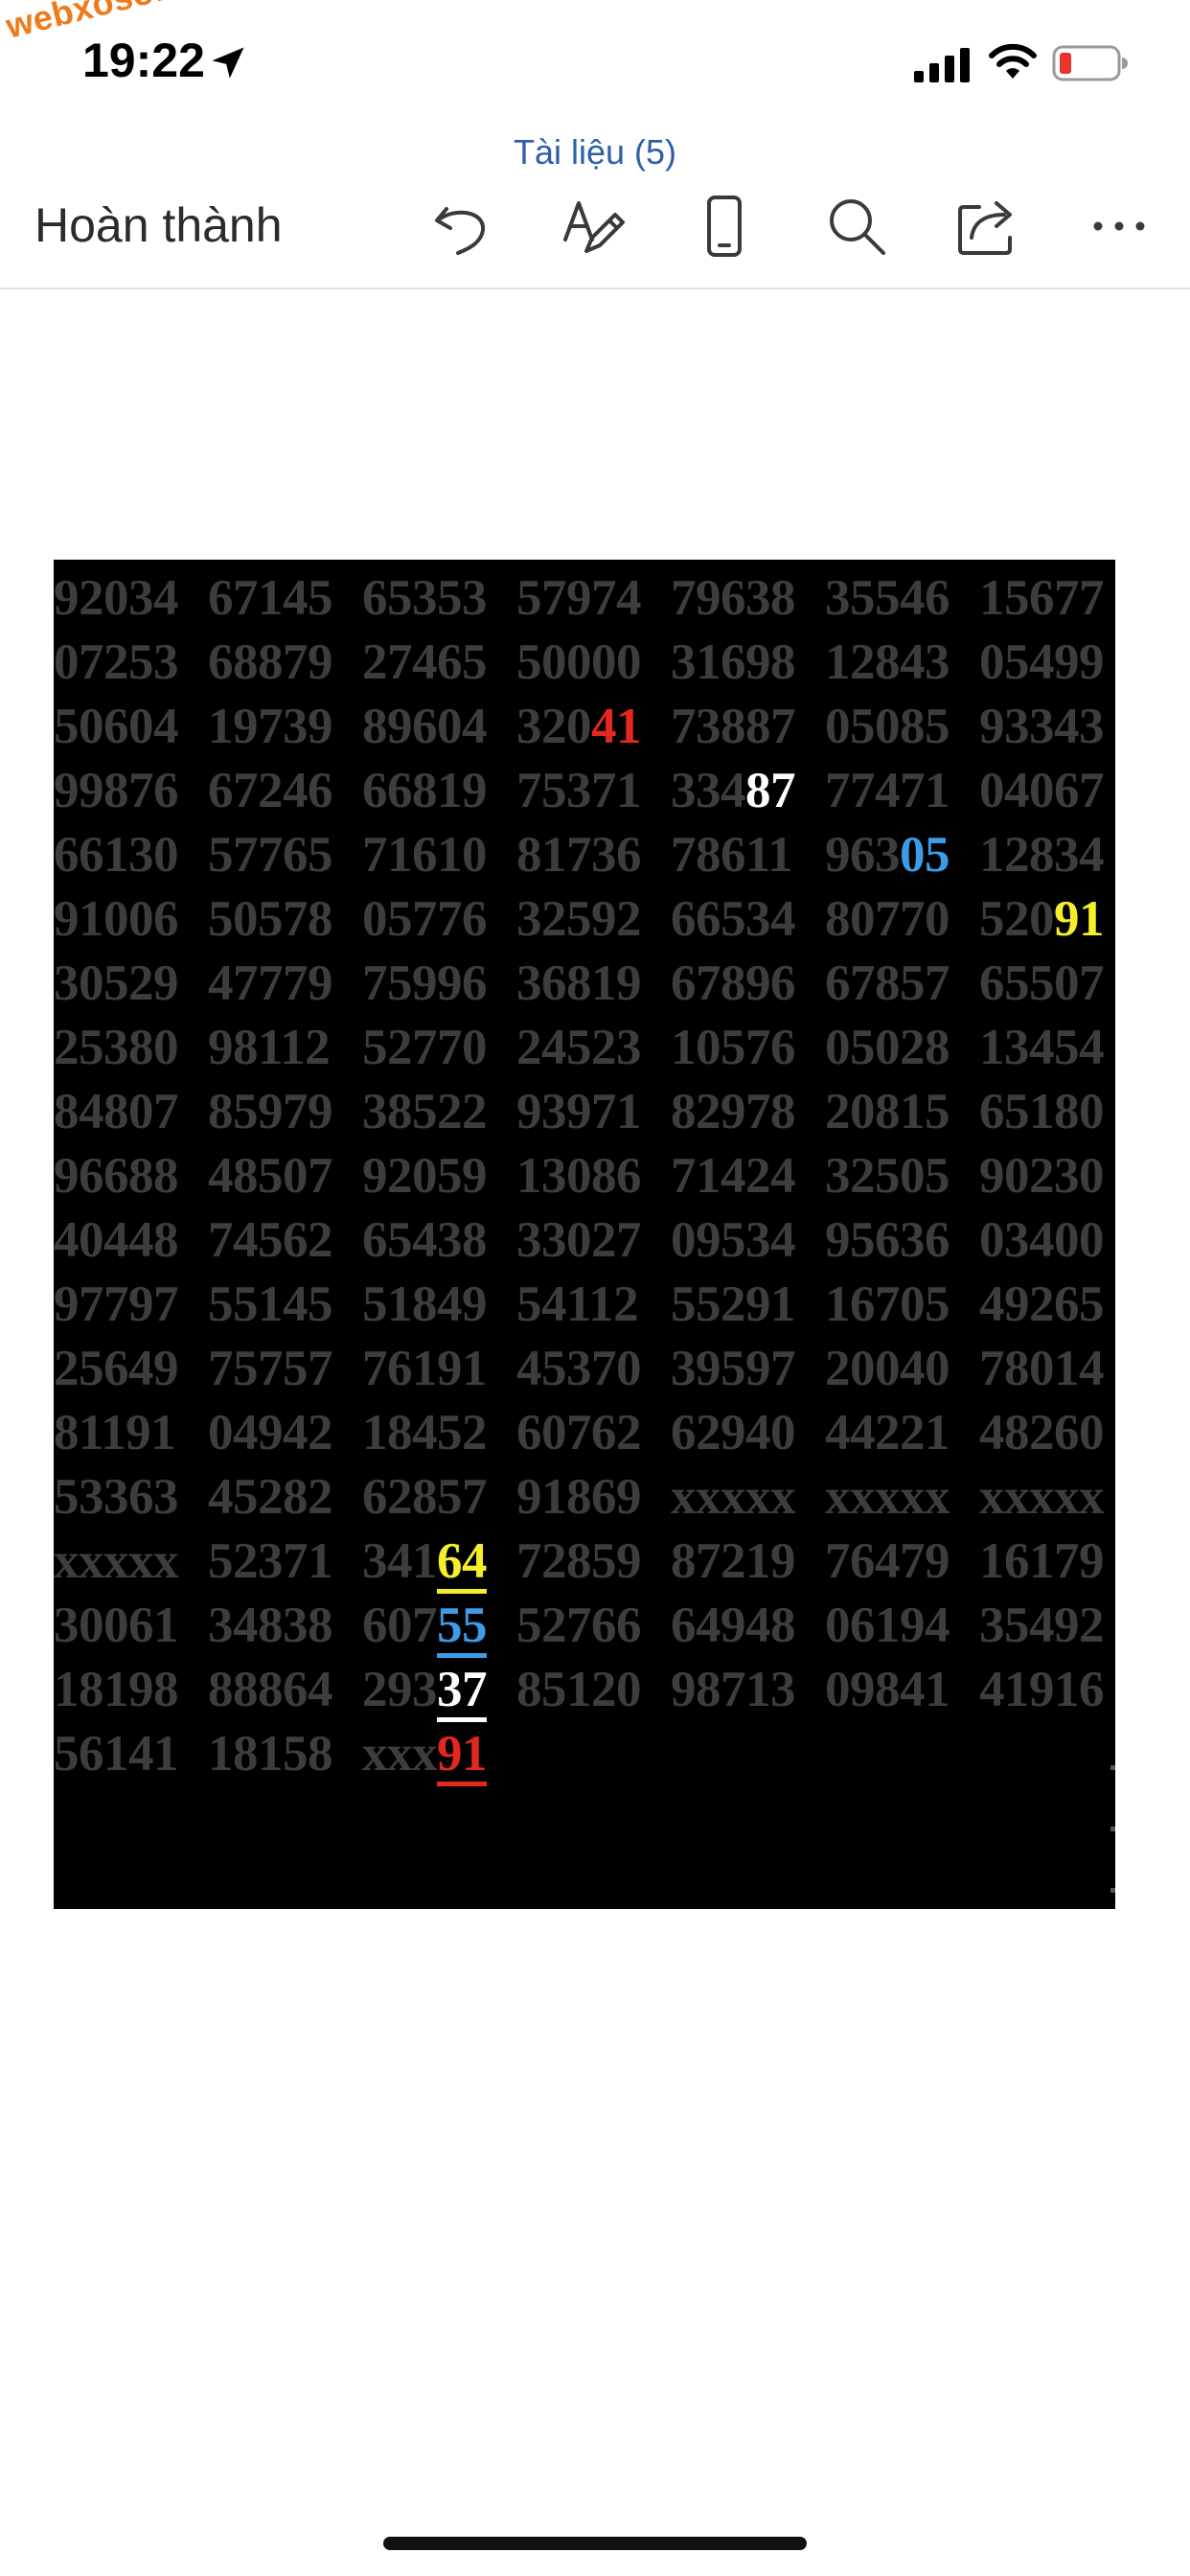  Describe the element at coordinates (733, 597) in the screenshot. I see `number-text: 79638` at that location.